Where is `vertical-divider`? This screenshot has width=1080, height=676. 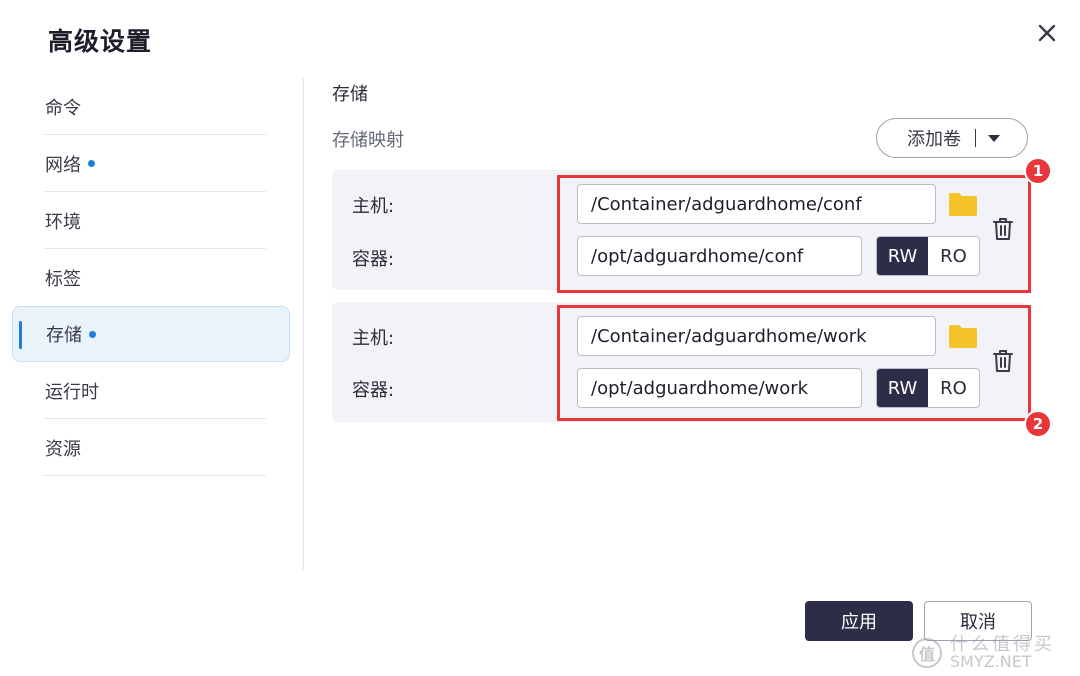
vertical-divider is located at coordinates (303, 324).